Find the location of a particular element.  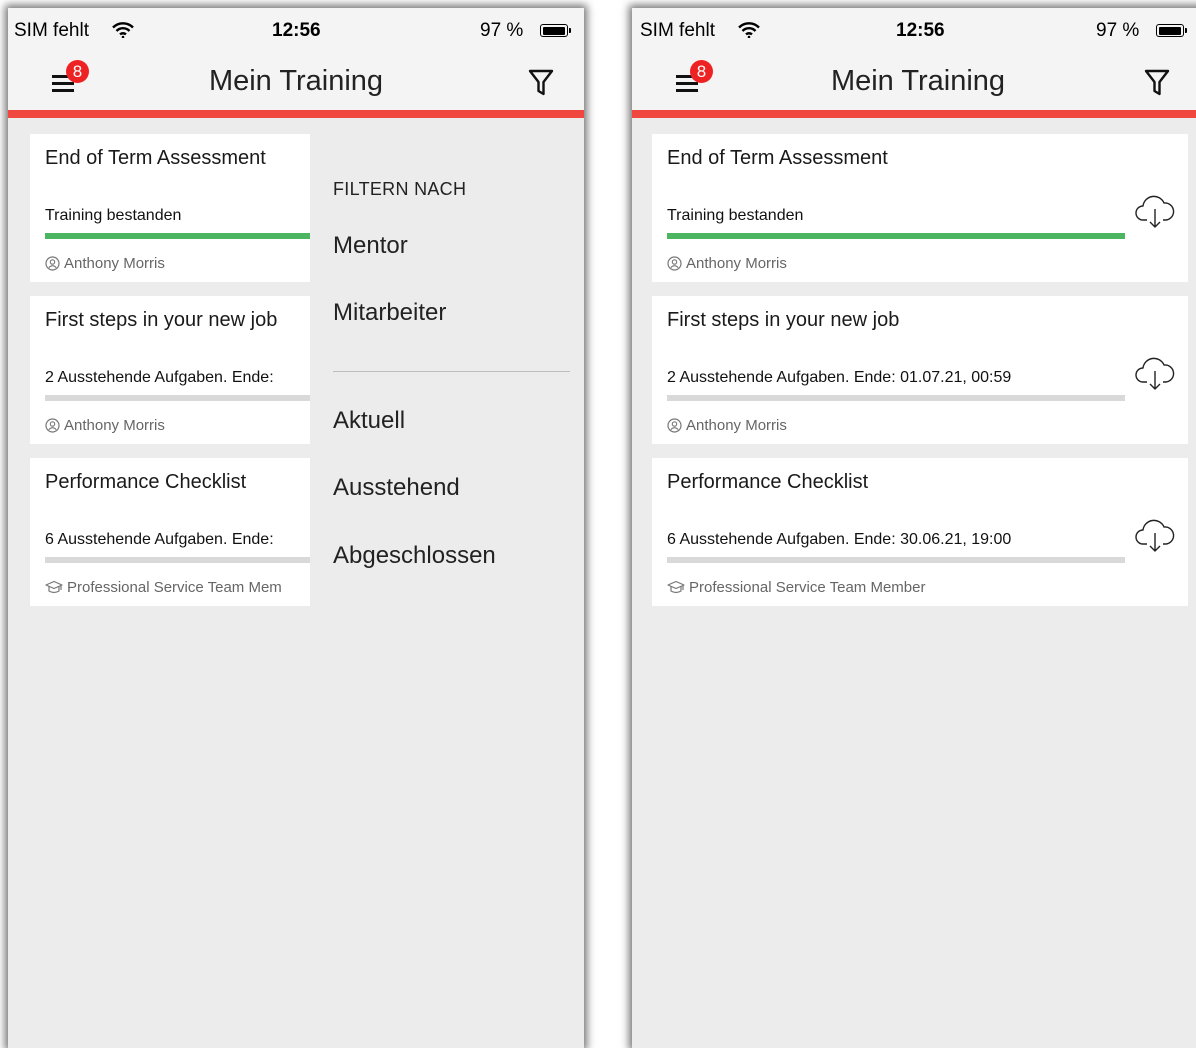

filter-option-mitarbeiter: Mitarbeiter is located at coordinates (389, 313).